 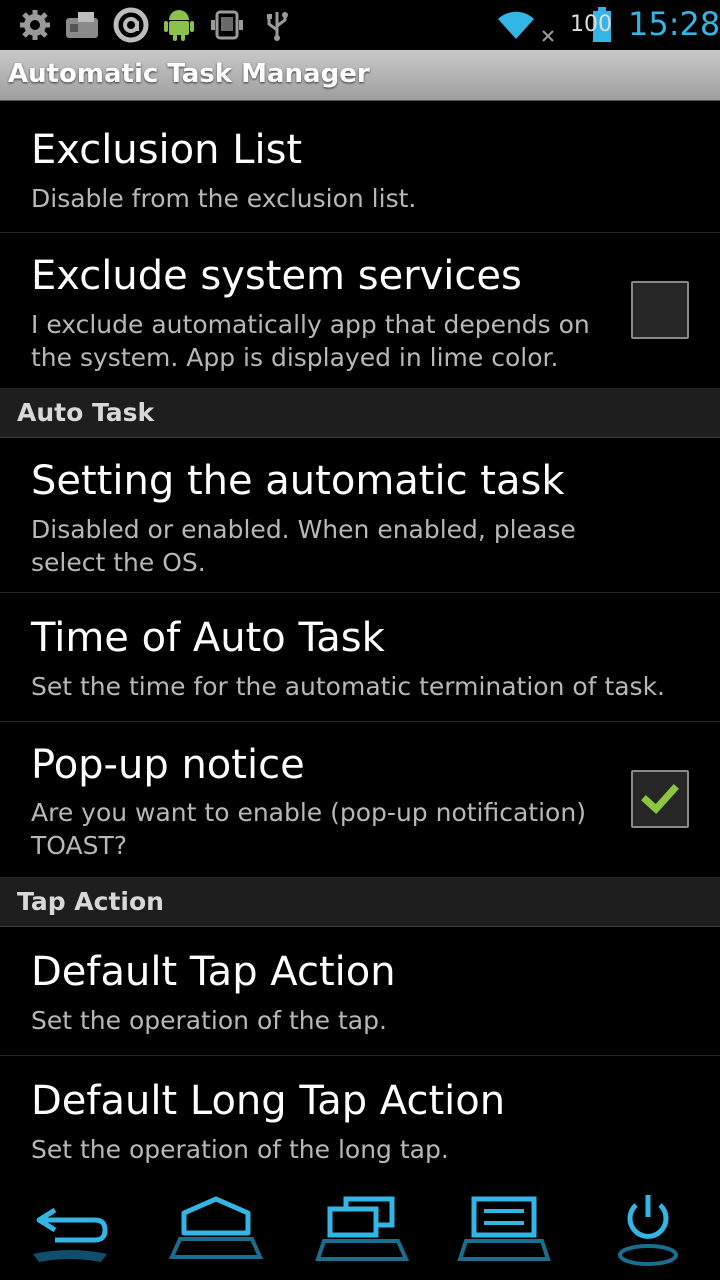 I want to click on home-button, so click(x=216, y=1231).